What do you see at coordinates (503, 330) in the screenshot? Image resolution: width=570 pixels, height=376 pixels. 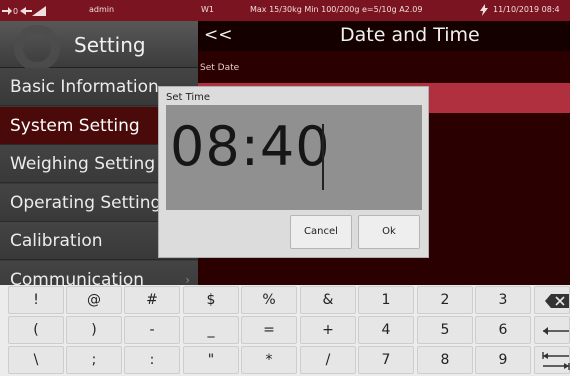 I see `key: 6` at bounding box center [503, 330].